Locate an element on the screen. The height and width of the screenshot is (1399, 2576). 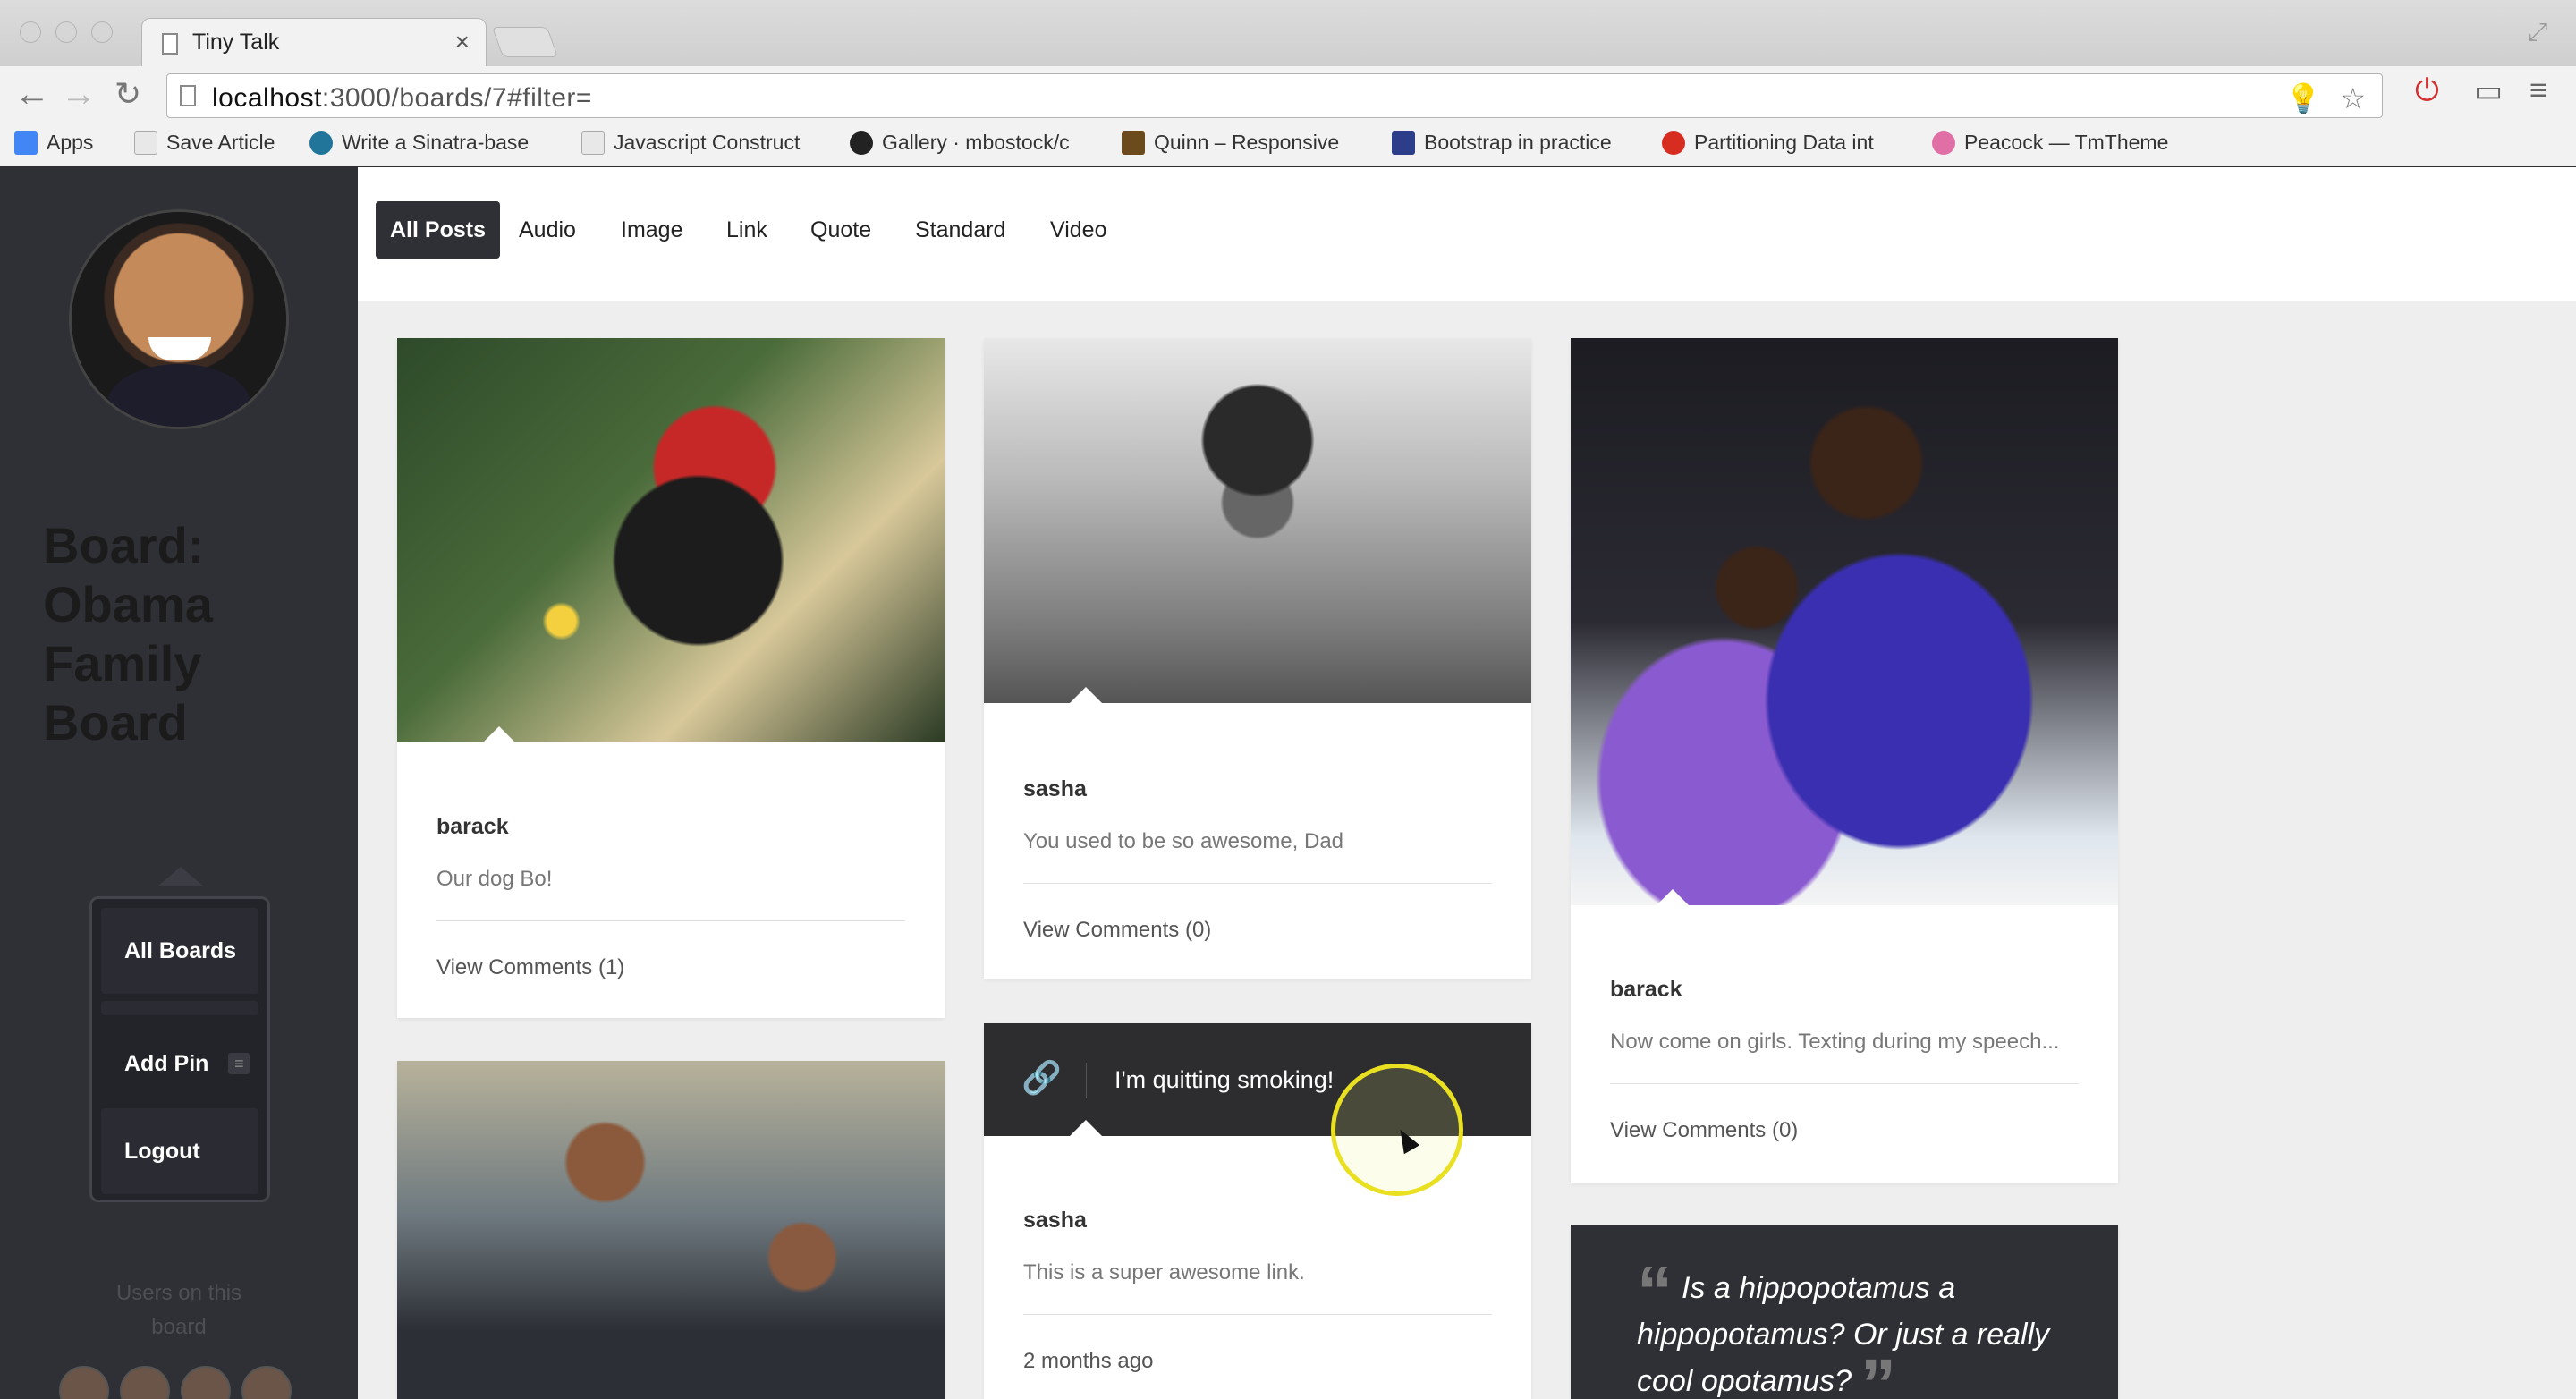
forward-arrow-icon: → is located at coordinates (79, 94).